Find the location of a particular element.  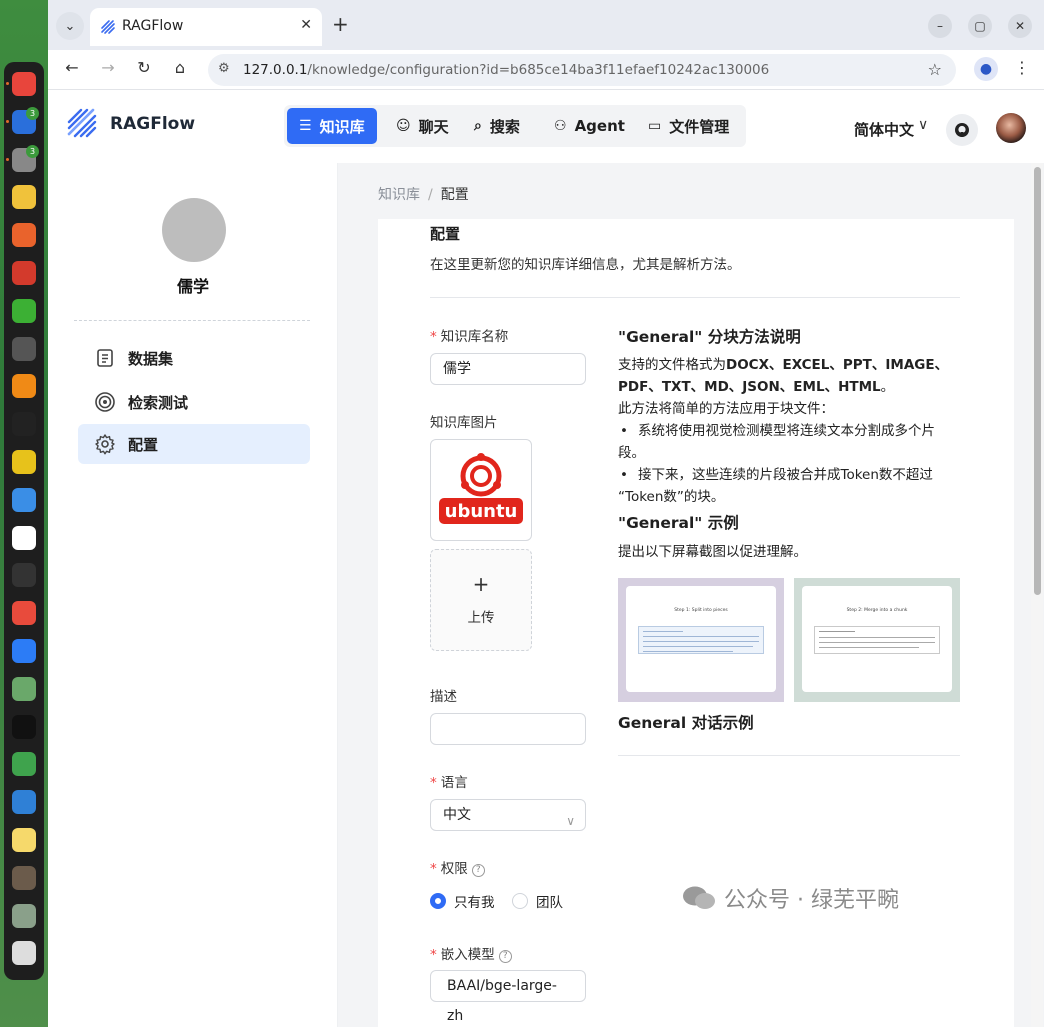

language-select: 简体中文 is located at coordinates (884, 129).